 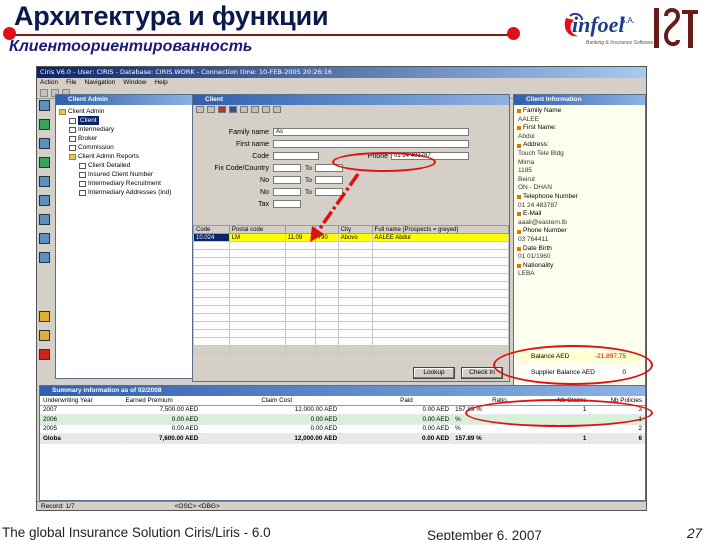 What do you see at coordinates (44, 335) in the screenshot?
I see `lock-icon` at bounding box center [44, 335].